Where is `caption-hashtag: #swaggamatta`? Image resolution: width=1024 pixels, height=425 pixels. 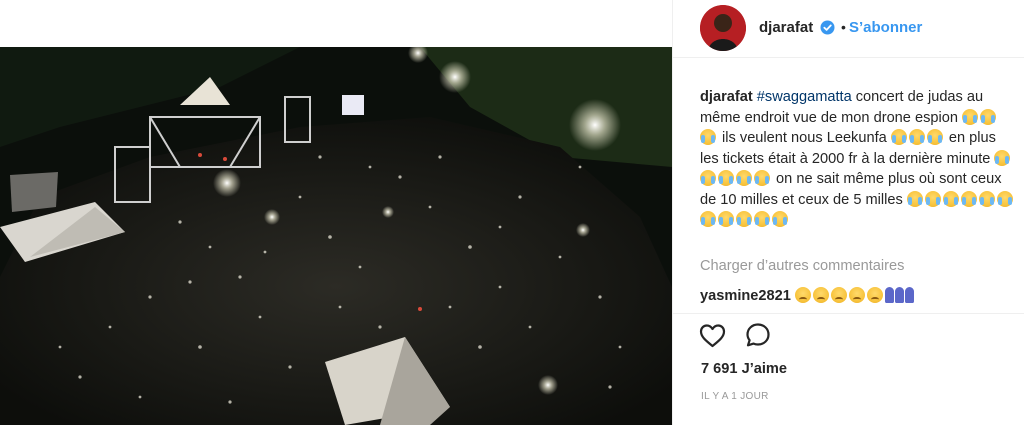 caption-hashtag: #swaggamatta is located at coordinates (804, 97).